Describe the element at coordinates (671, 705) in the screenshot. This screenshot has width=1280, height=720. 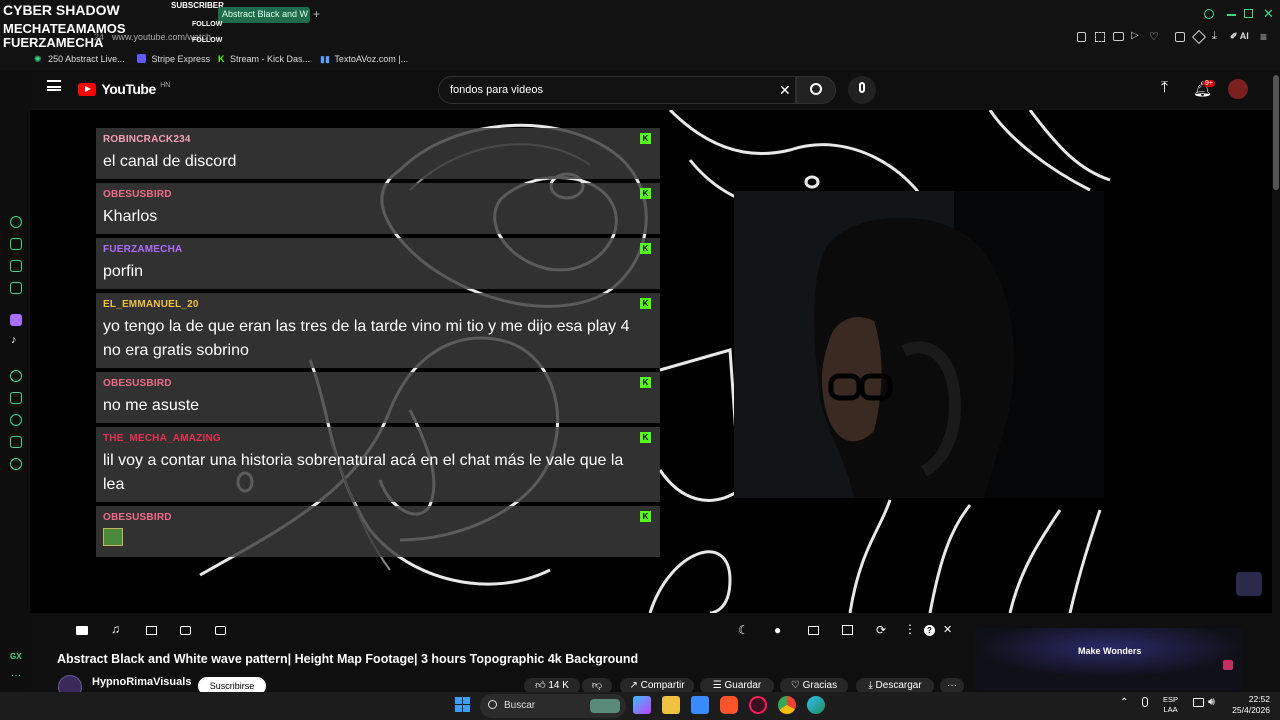
I see `file-explorer-icon` at that location.